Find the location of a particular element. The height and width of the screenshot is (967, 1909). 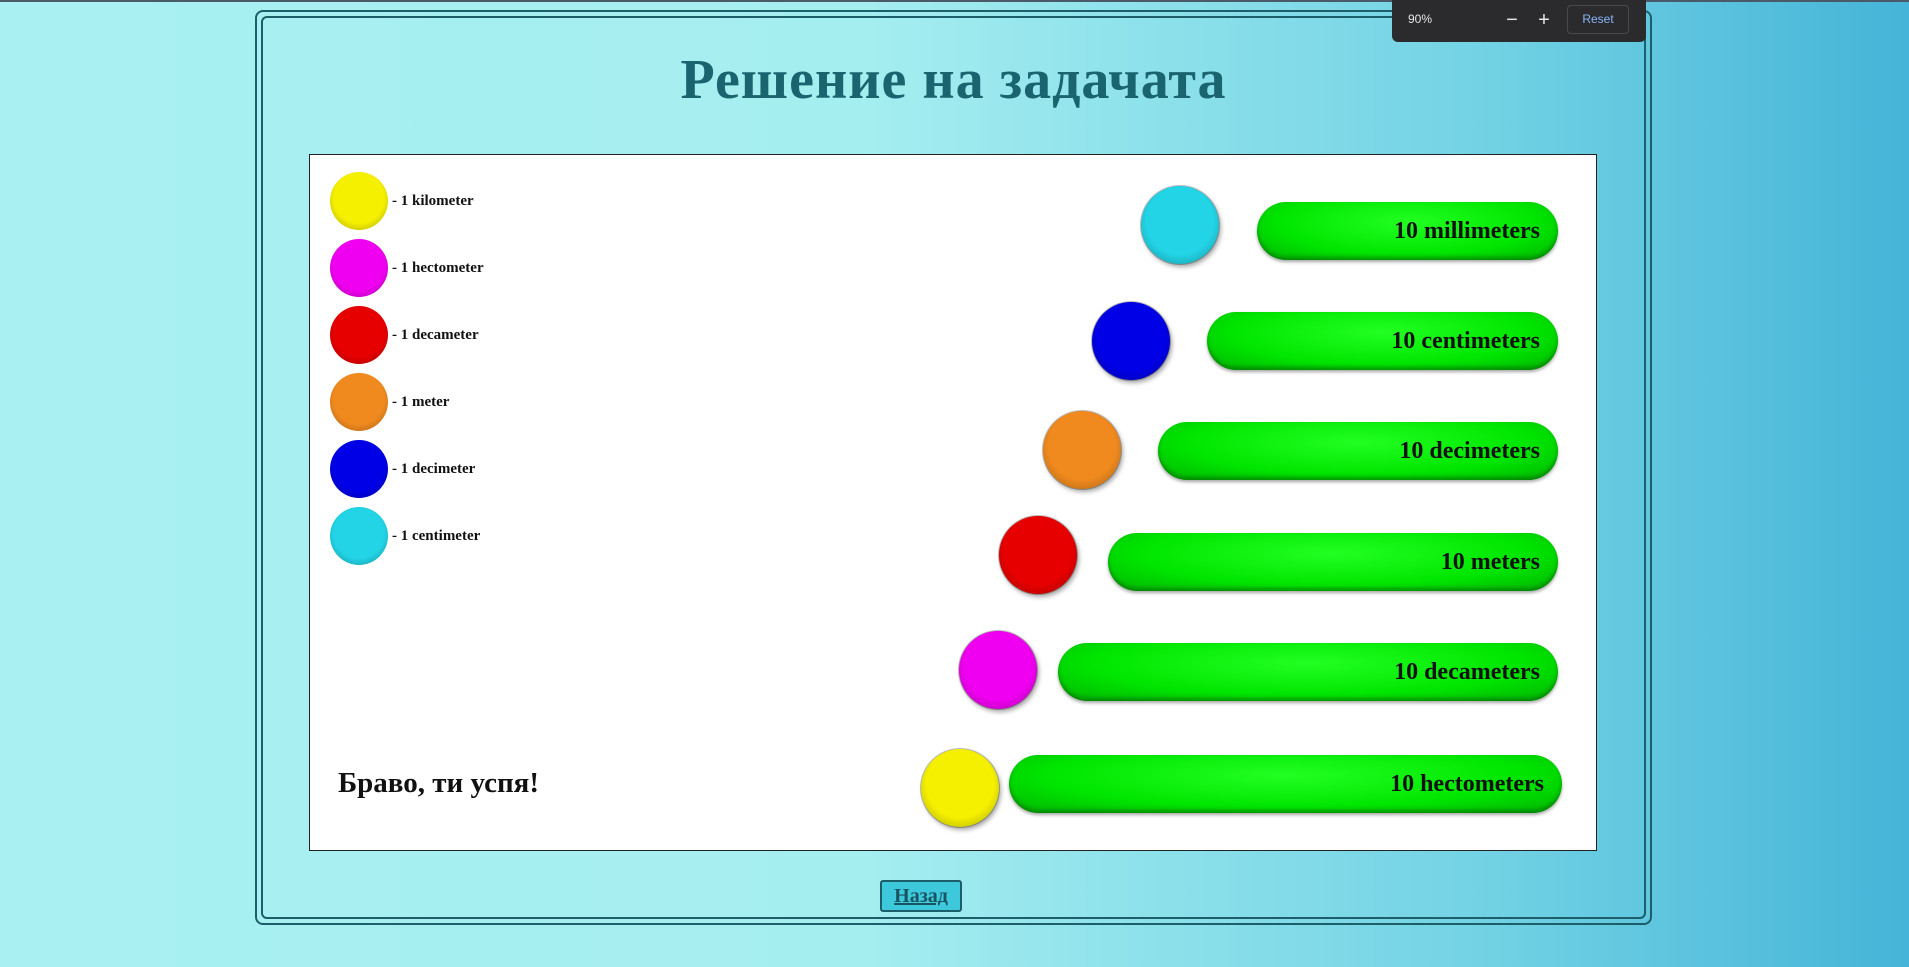

yellow-ball is located at coordinates (960, 788).